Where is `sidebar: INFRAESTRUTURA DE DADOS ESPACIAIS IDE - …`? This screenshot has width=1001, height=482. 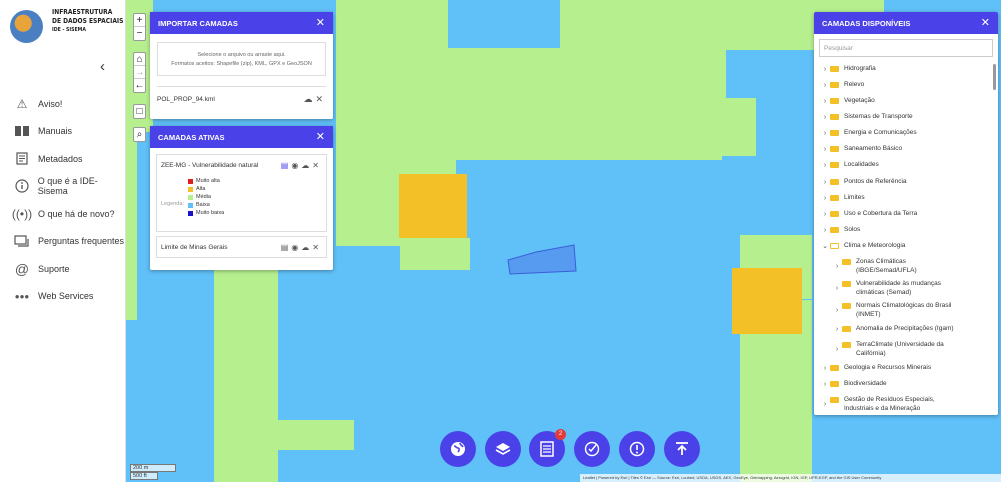 sidebar: INFRAESTRUTURA DE DADOS ESPACIAIS IDE - … is located at coordinates (63, 241).